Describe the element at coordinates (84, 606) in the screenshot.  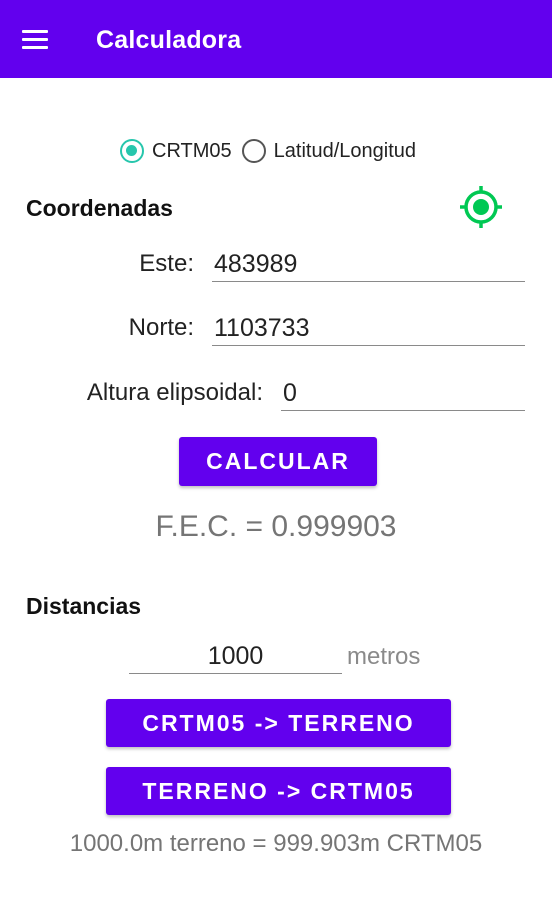
I see `distancias-heading: Distancias` at that location.